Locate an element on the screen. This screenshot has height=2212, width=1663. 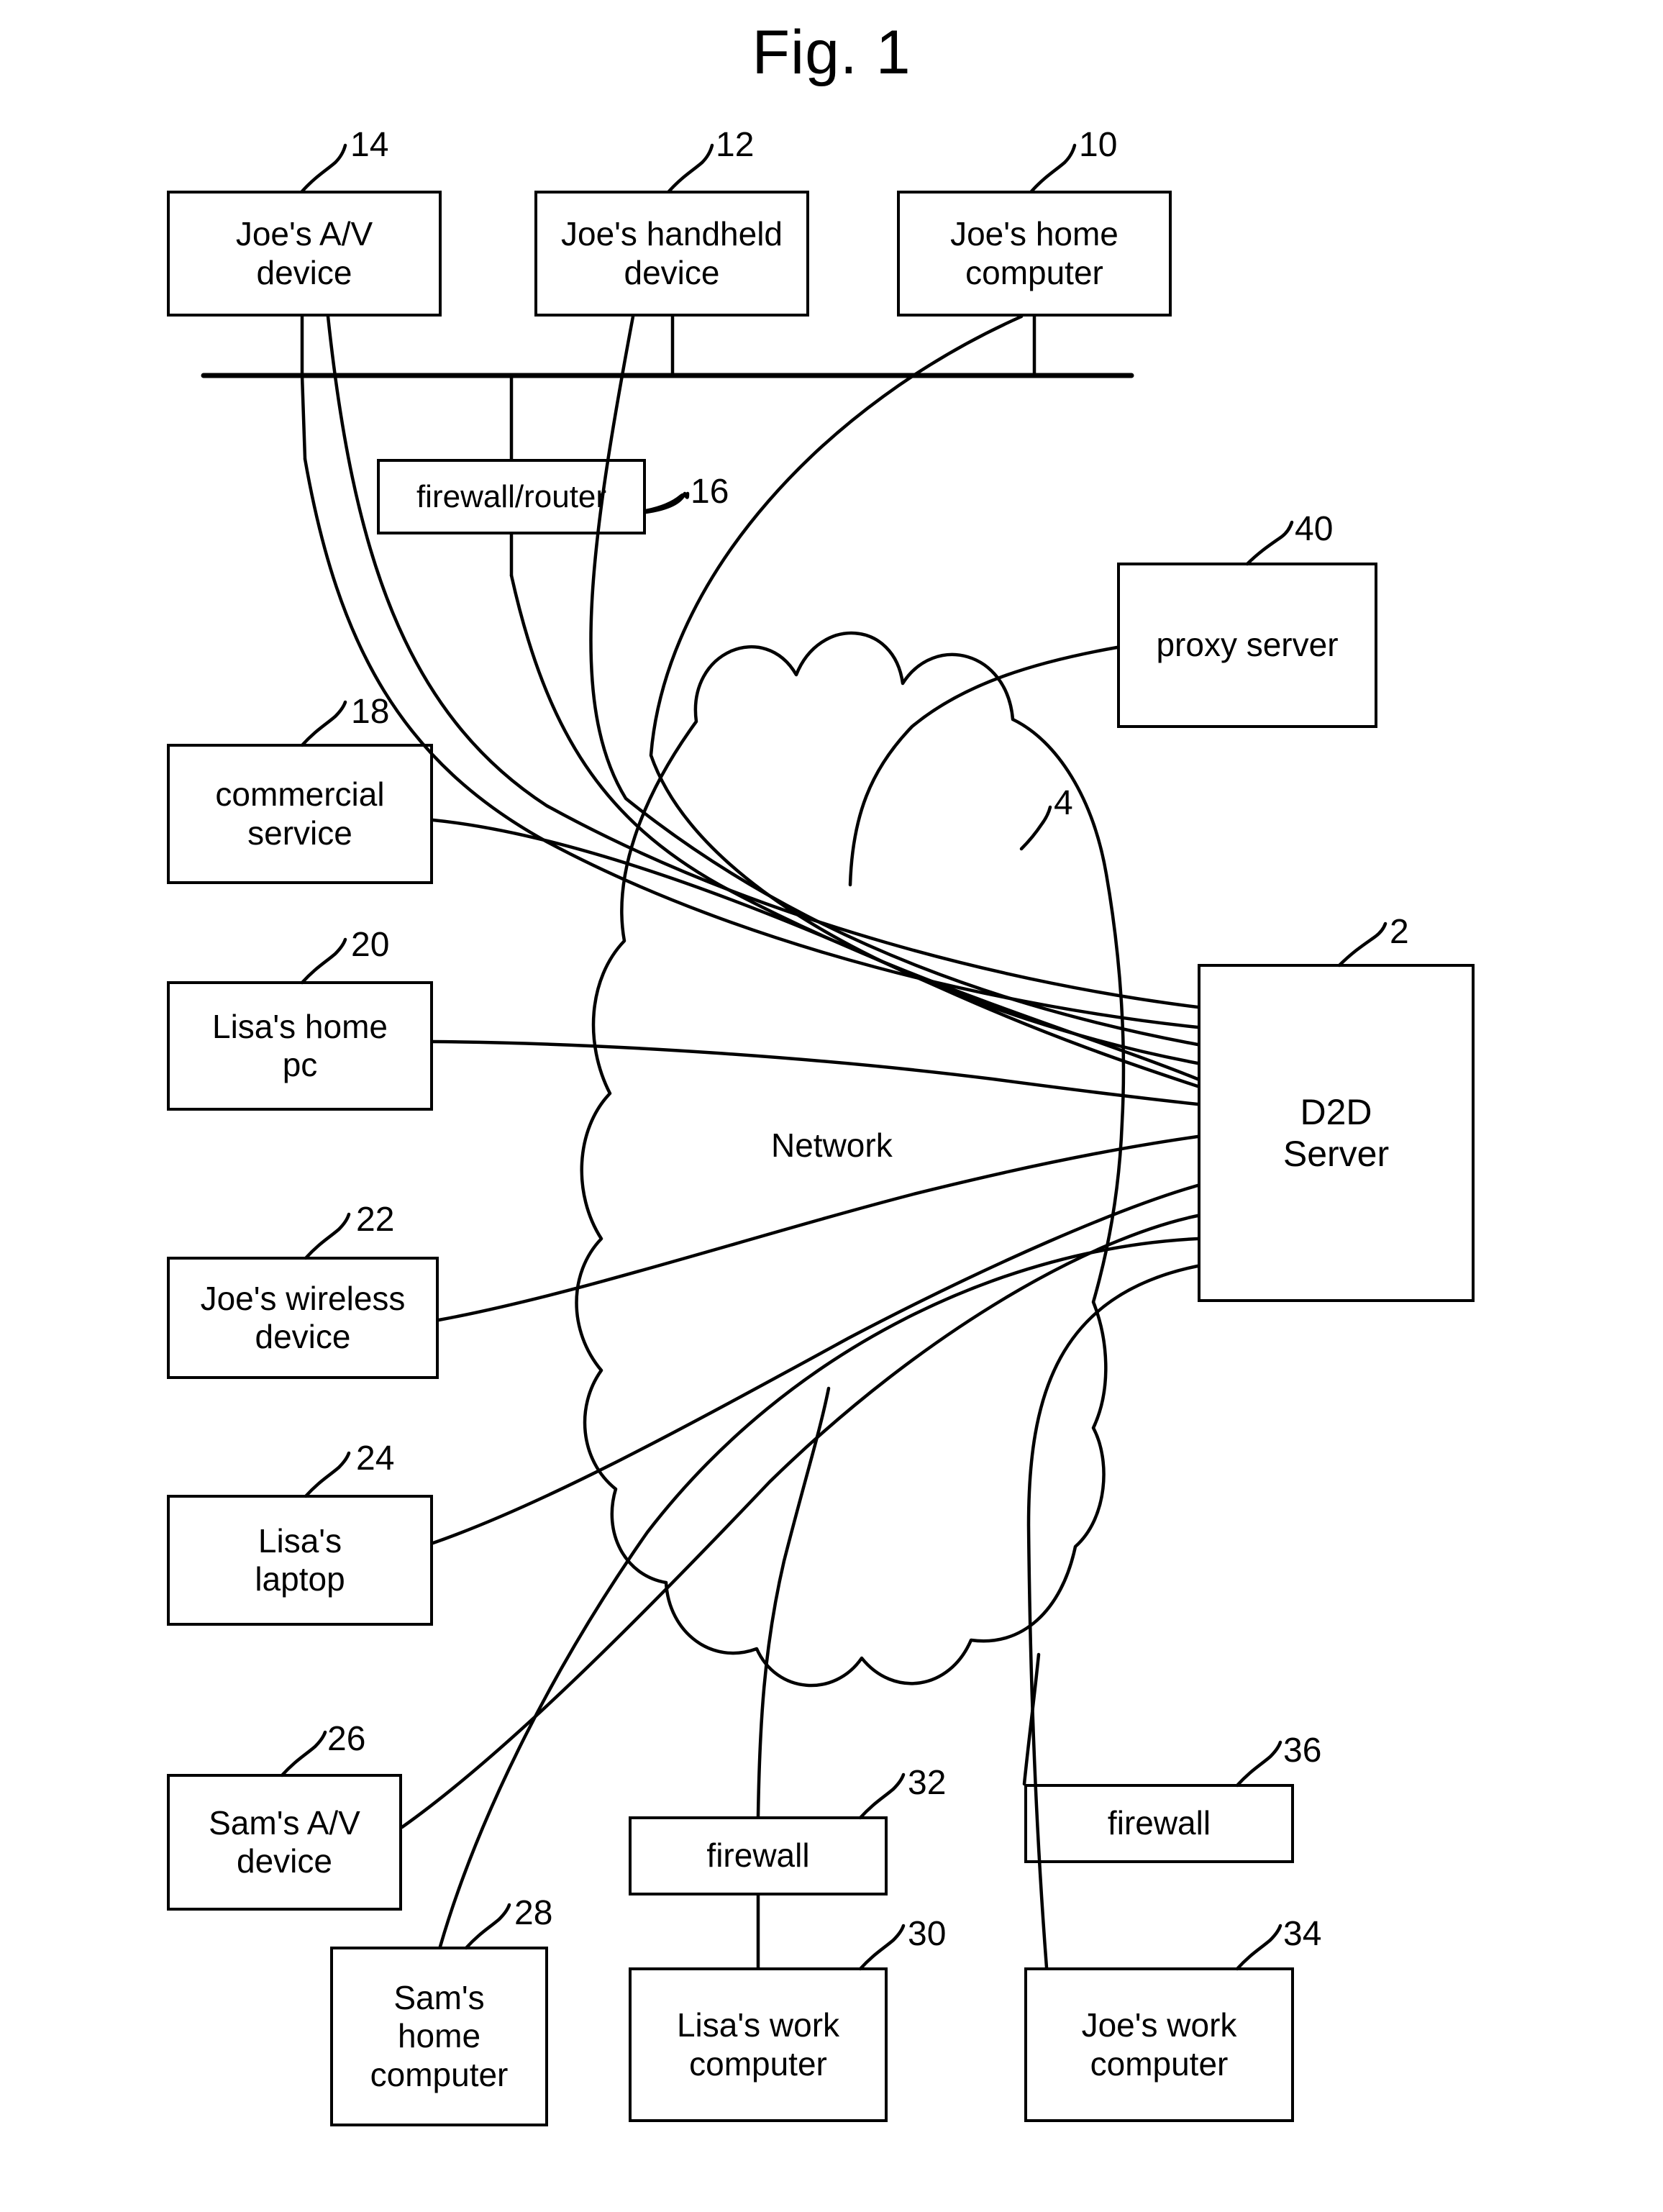
node-commercial-service: commercial service is located at coordinates (300, 814).